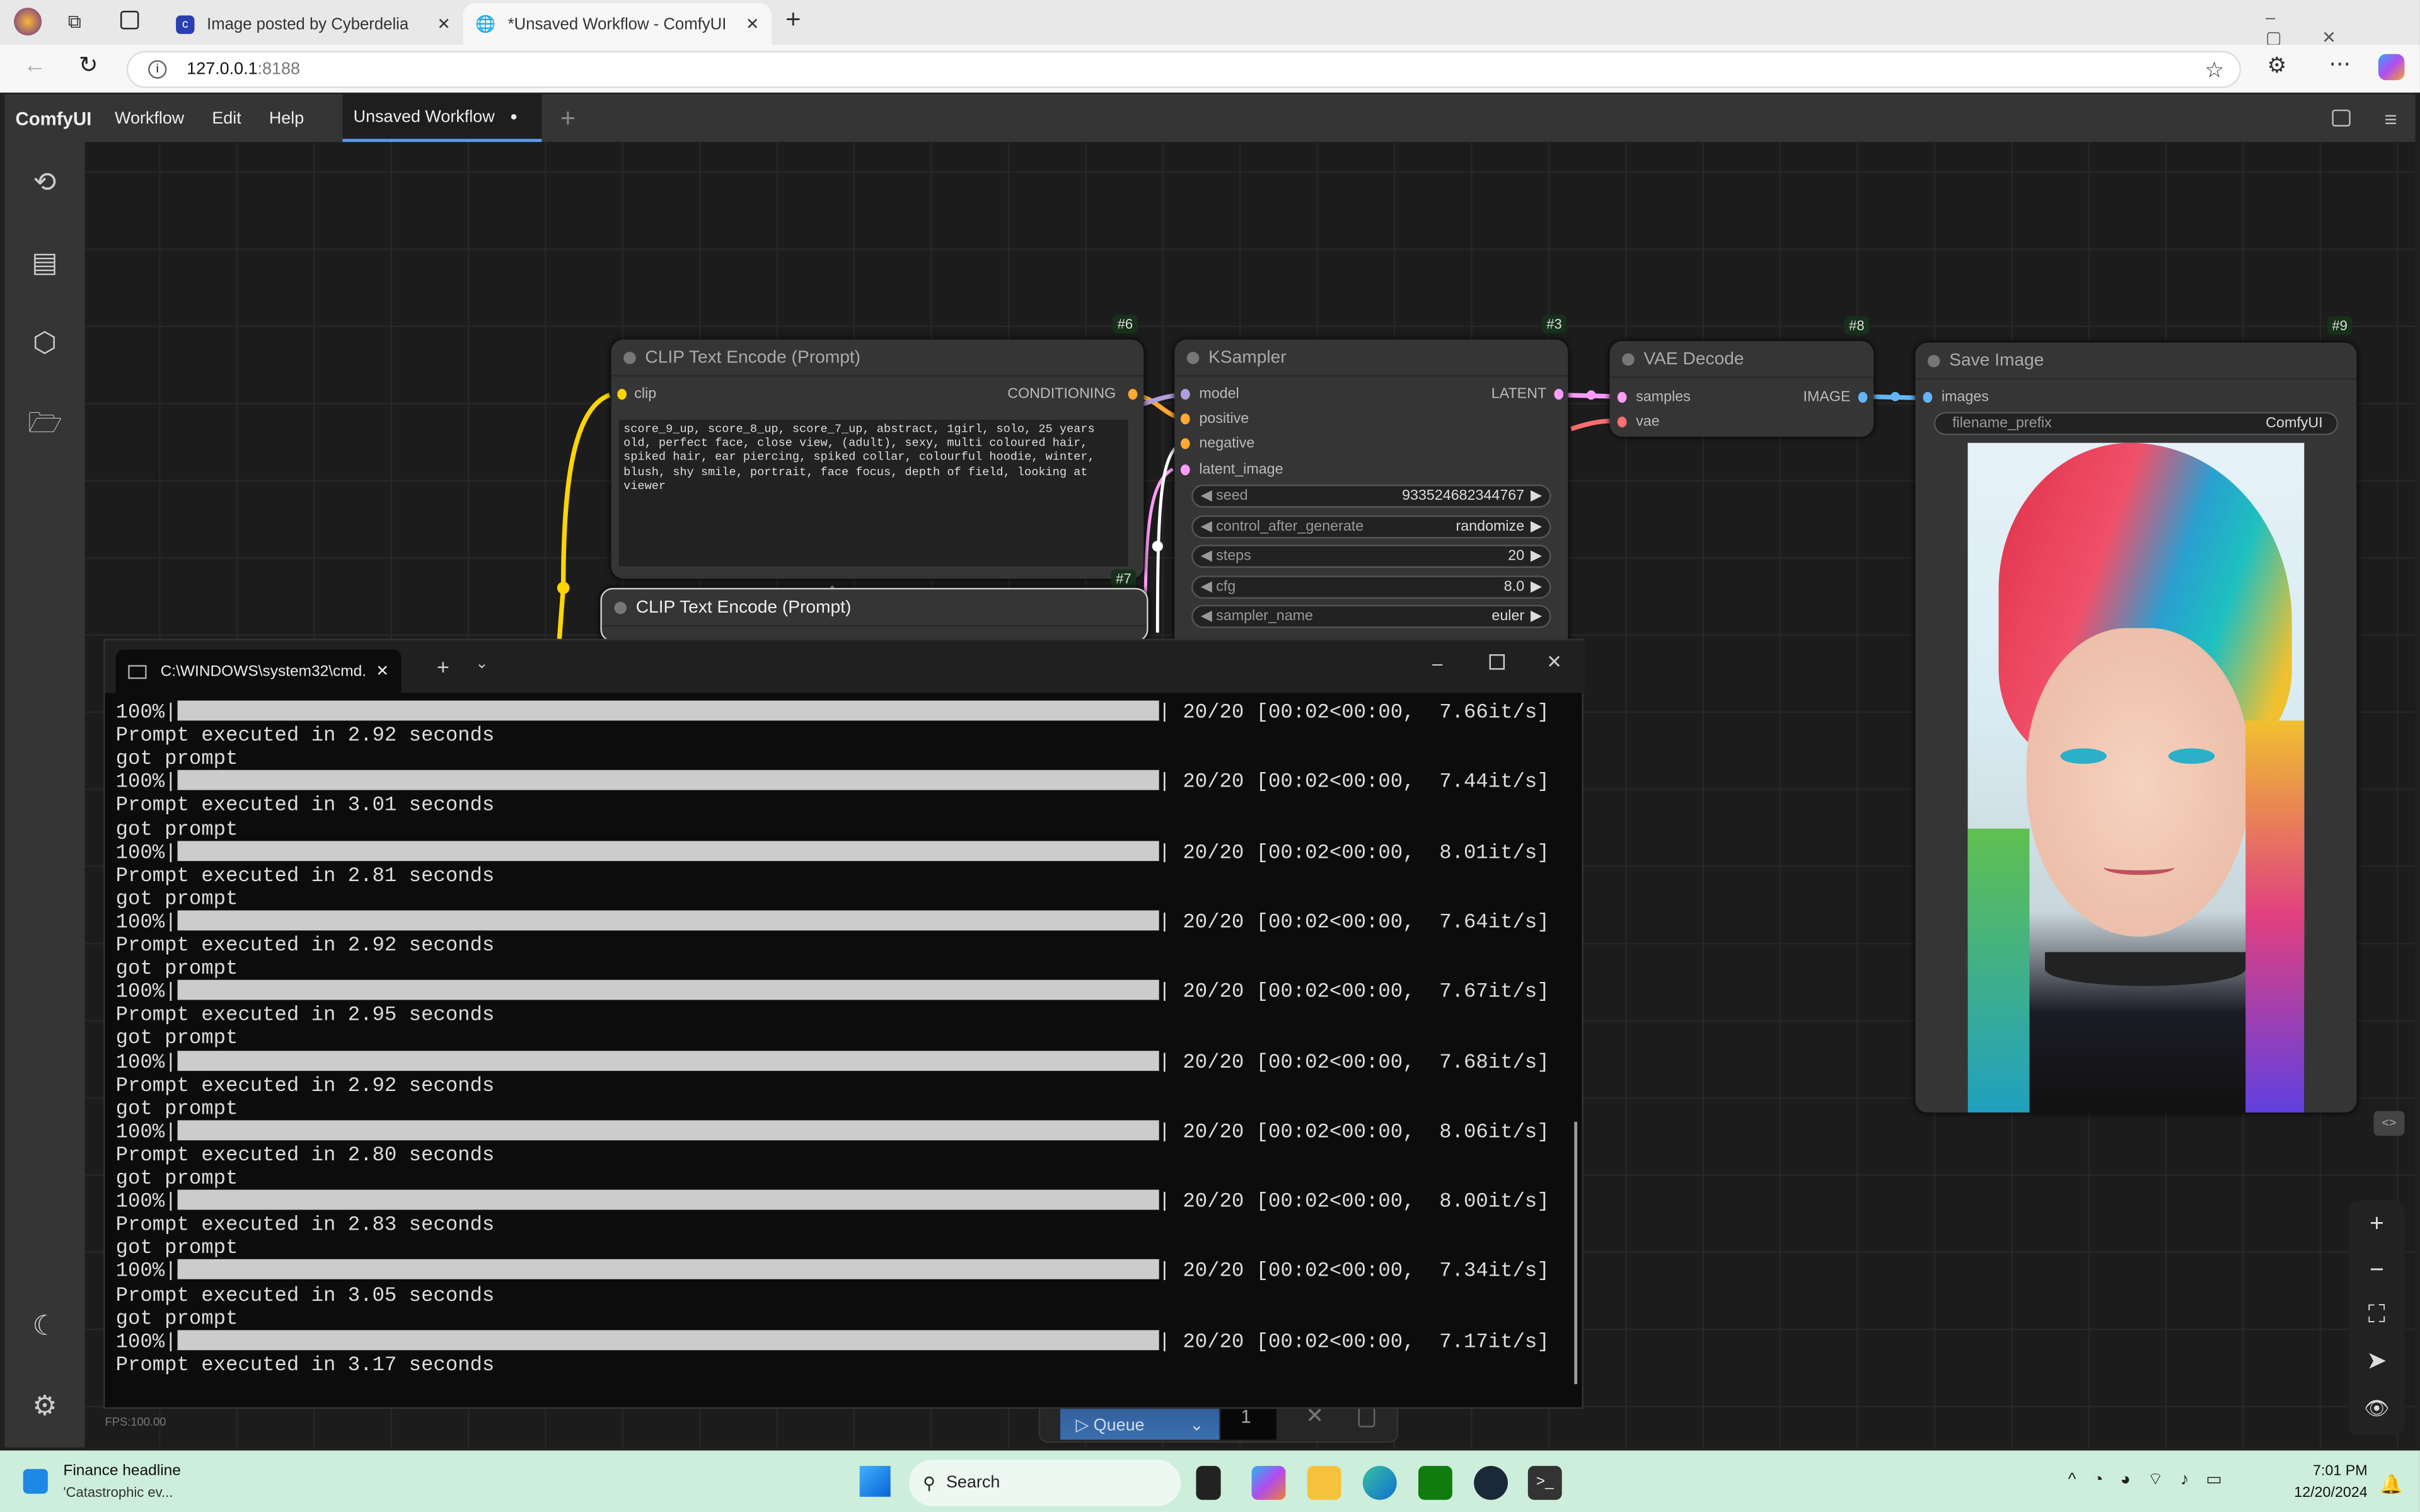 The width and height of the screenshot is (2420, 1512). What do you see at coordinates (1519, 394) in the screenshot?
I see `slot-label: LATENT` at bounding box center [1519, 394].